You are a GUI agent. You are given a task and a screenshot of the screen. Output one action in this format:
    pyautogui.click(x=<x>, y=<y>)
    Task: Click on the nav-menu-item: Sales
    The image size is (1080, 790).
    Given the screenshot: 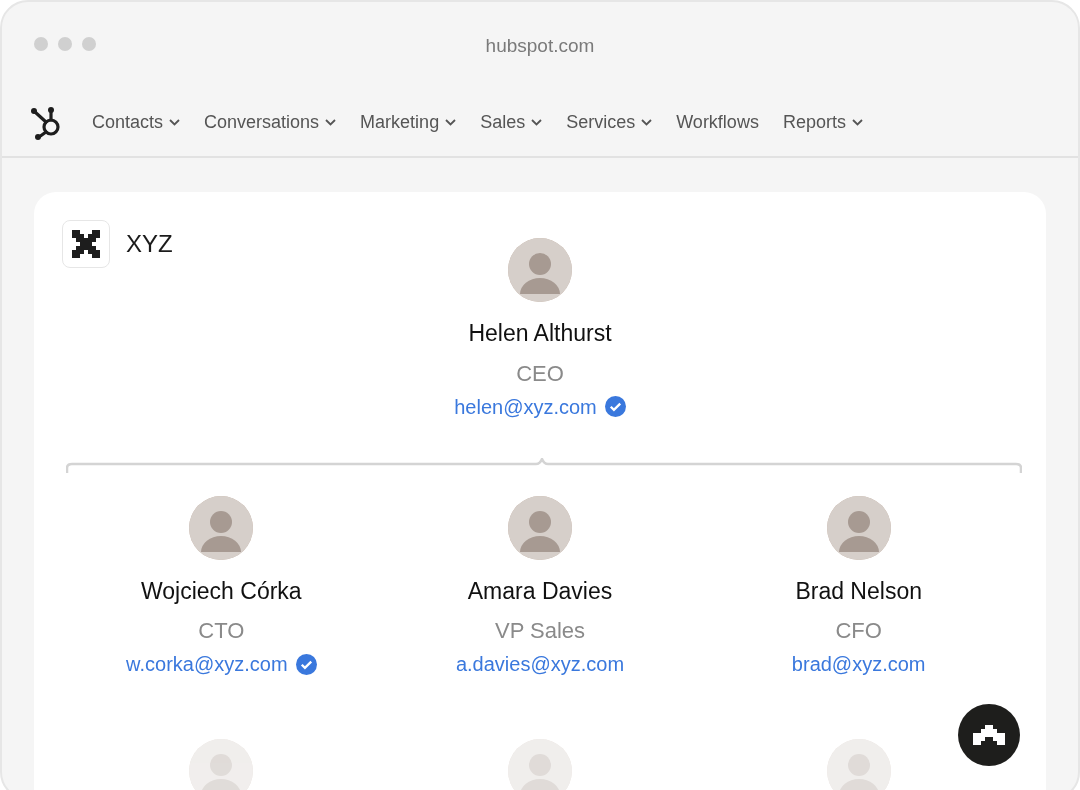 What is the action you would take?
    pyautogui.click(x=511, y=122)
    